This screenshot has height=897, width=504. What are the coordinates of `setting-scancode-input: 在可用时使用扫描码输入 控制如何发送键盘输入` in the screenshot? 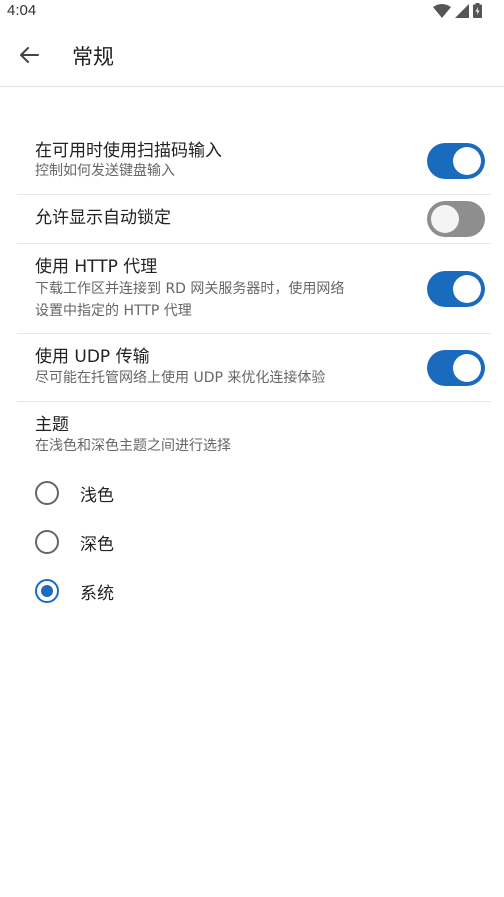 It's located at (263, 160).